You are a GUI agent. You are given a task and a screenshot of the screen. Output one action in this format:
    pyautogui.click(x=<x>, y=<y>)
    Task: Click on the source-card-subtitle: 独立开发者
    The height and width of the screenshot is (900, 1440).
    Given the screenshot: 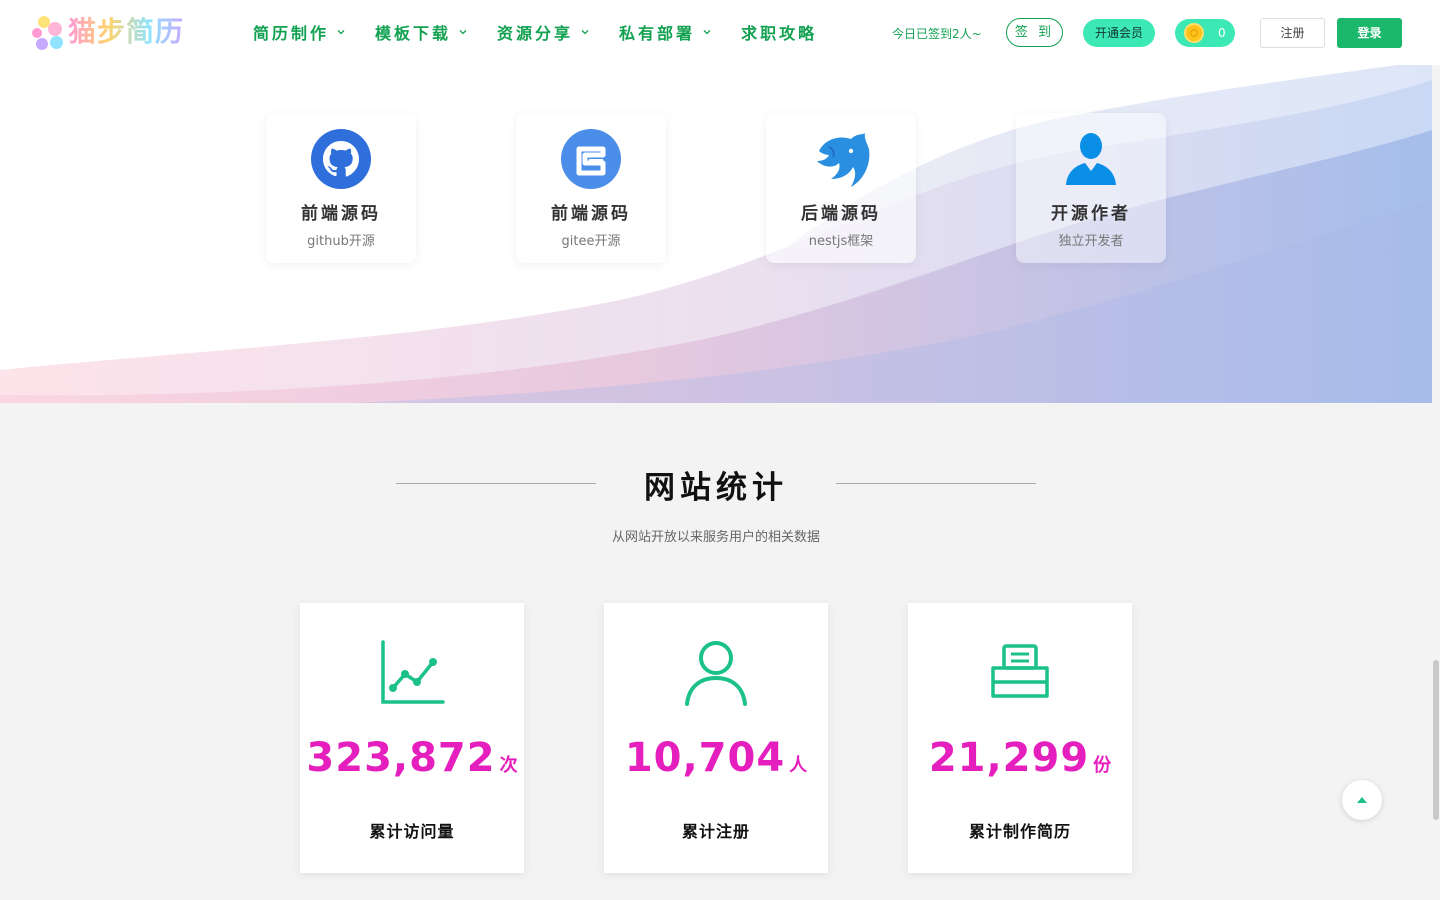 What is the action you would take?
    pyautogui.click(x=1091, y=241)
    